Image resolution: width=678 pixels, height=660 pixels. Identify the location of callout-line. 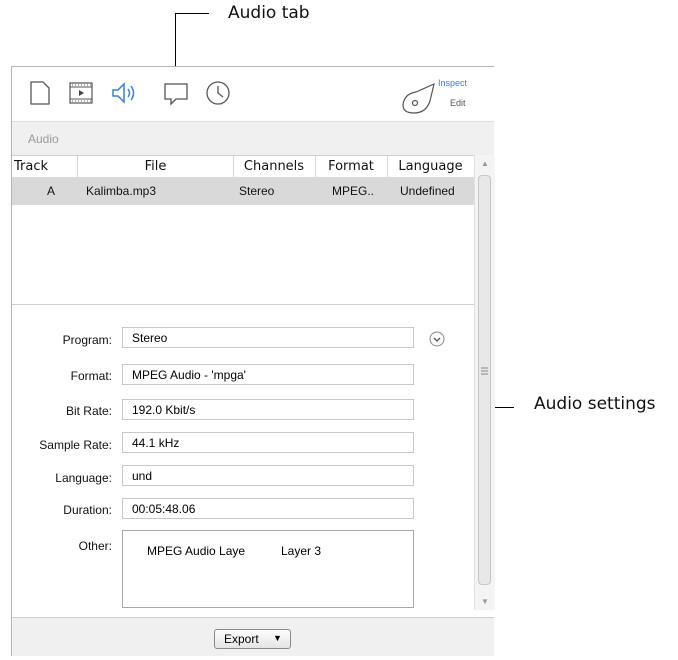
(192, 13).